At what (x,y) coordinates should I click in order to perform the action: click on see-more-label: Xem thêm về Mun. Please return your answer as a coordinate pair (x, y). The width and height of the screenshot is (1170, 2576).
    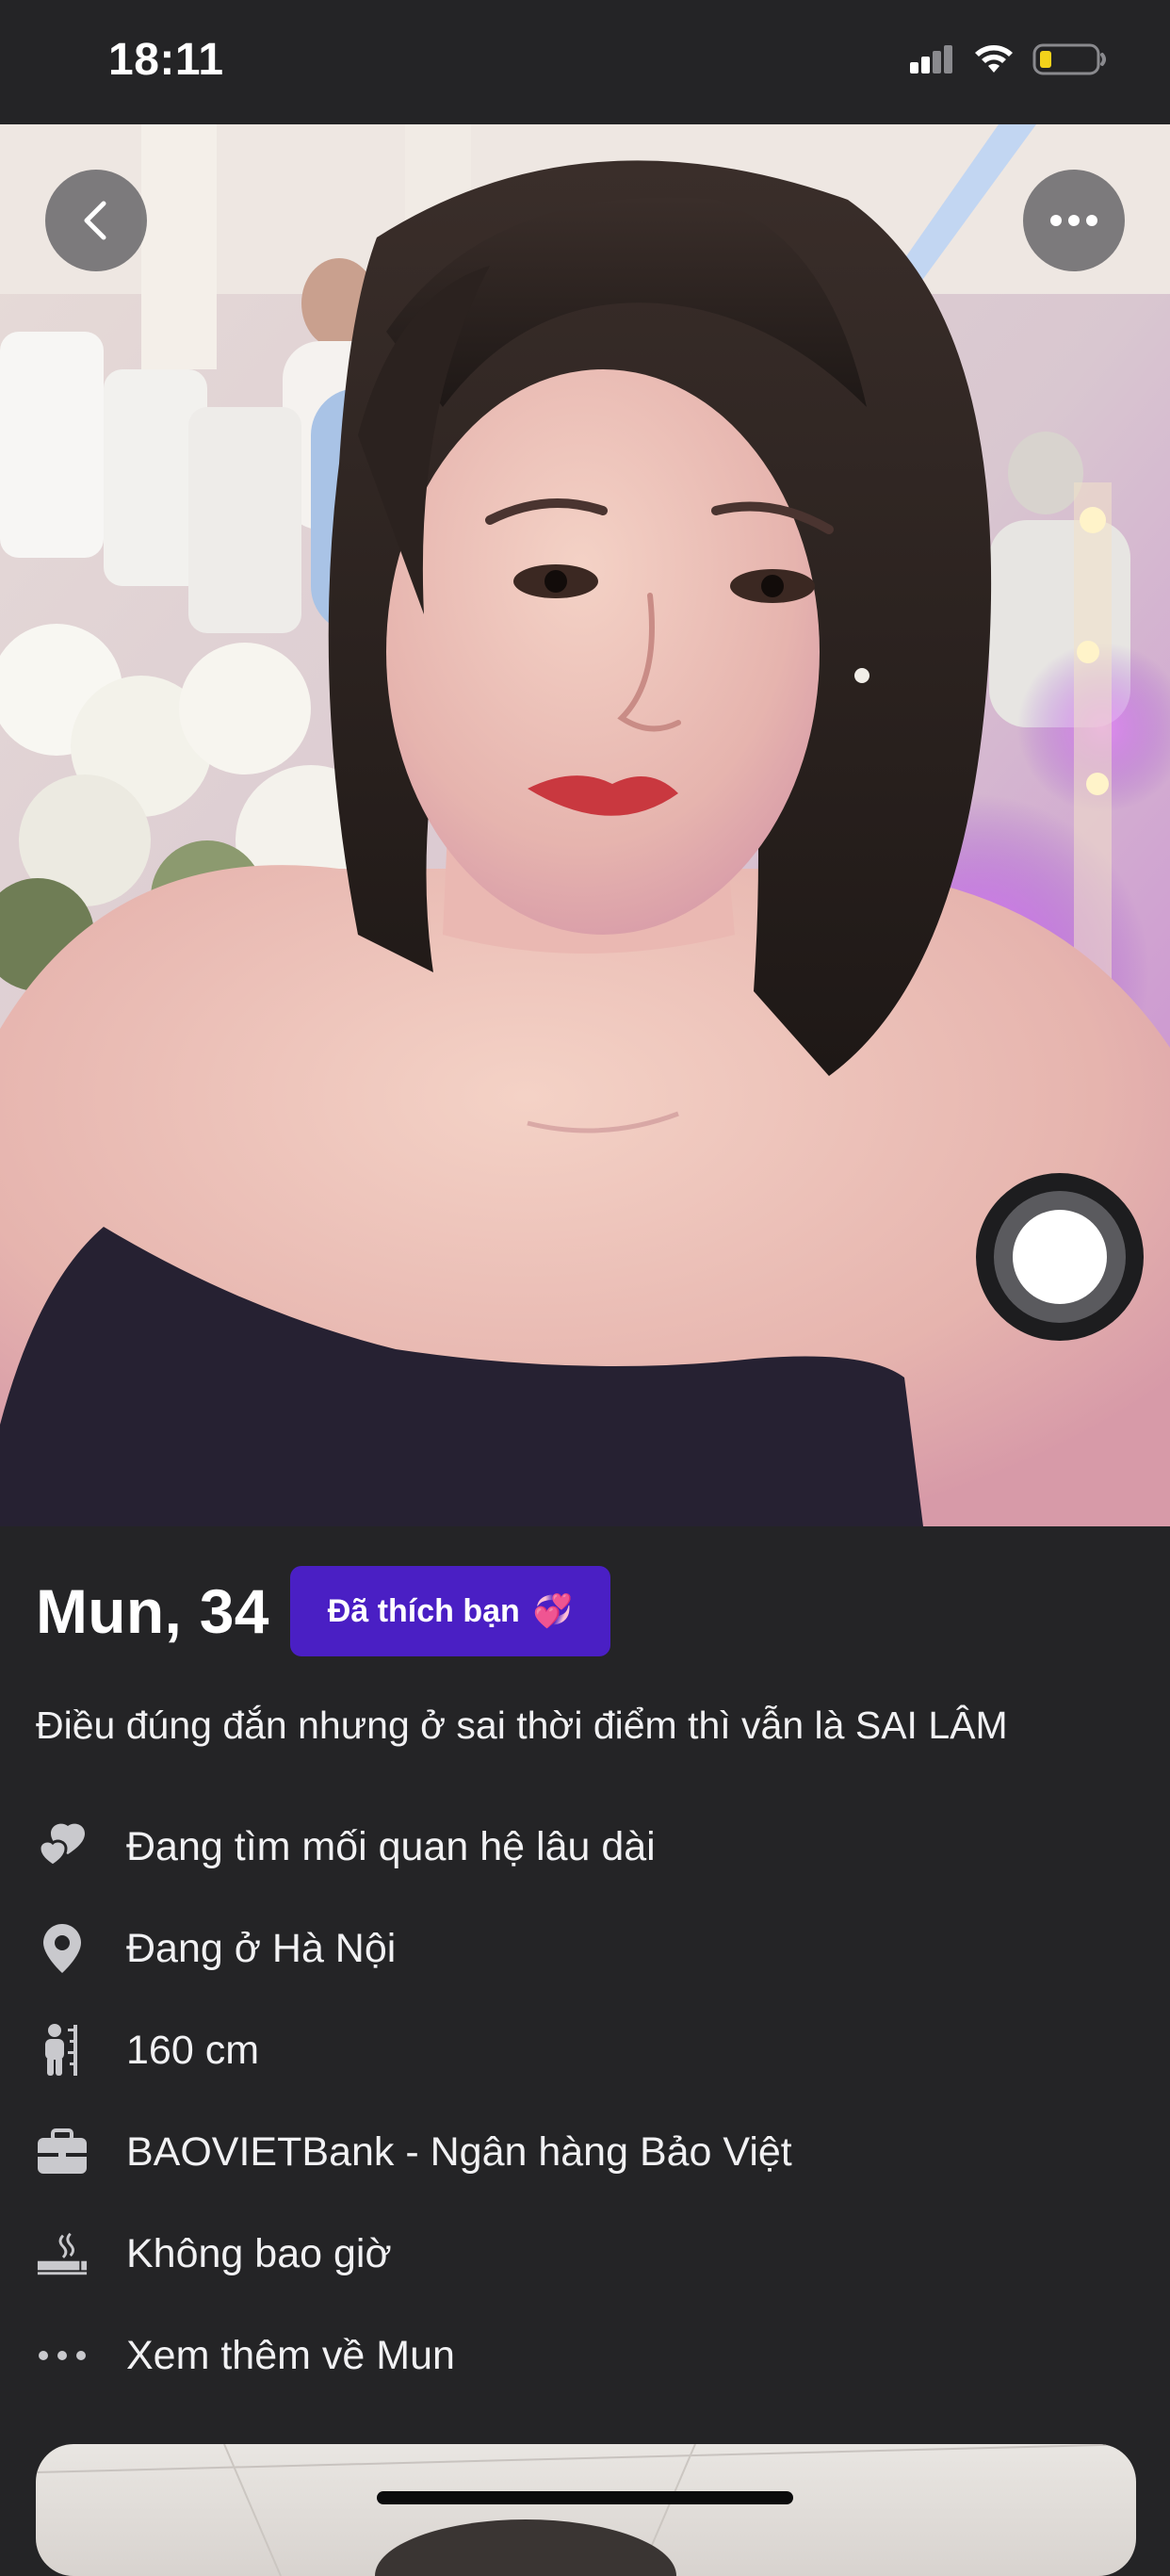
    Looking at the image, I should click on (290, 2355).